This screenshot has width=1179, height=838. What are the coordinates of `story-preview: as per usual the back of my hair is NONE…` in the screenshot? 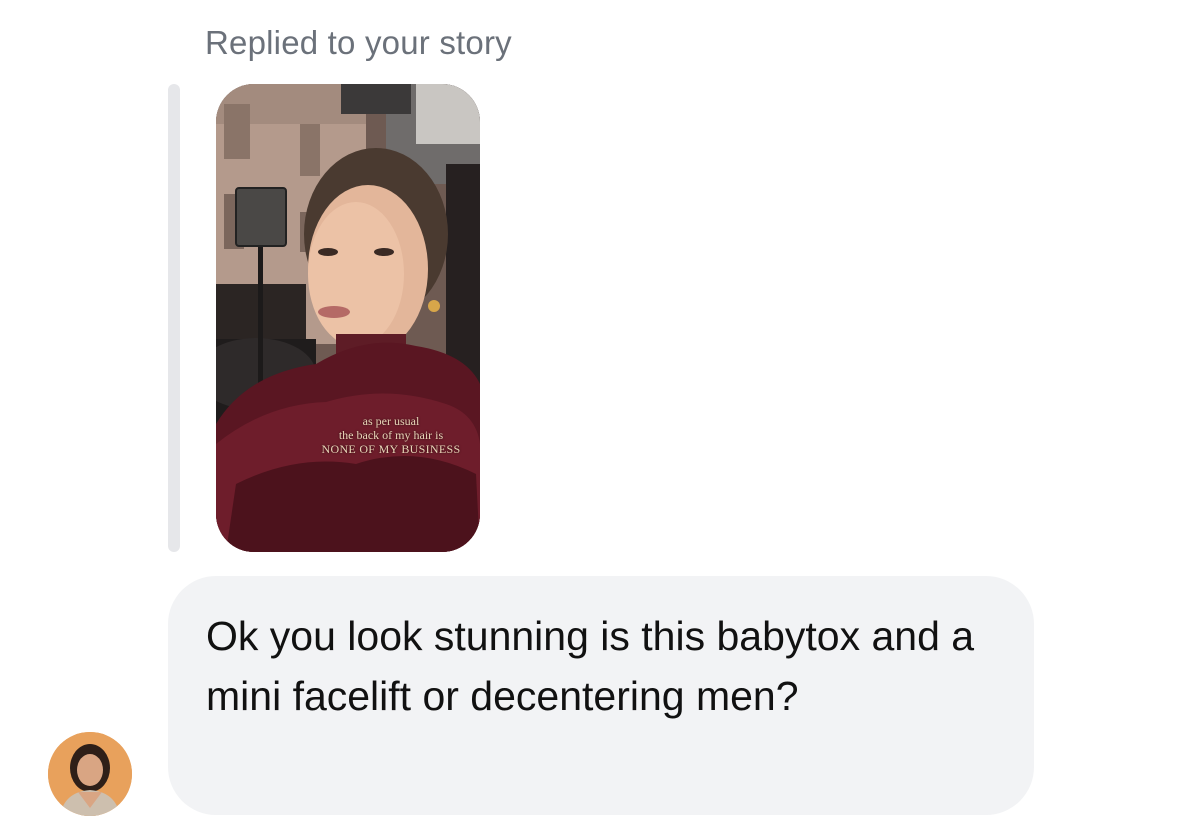 It's located at (348, 318).